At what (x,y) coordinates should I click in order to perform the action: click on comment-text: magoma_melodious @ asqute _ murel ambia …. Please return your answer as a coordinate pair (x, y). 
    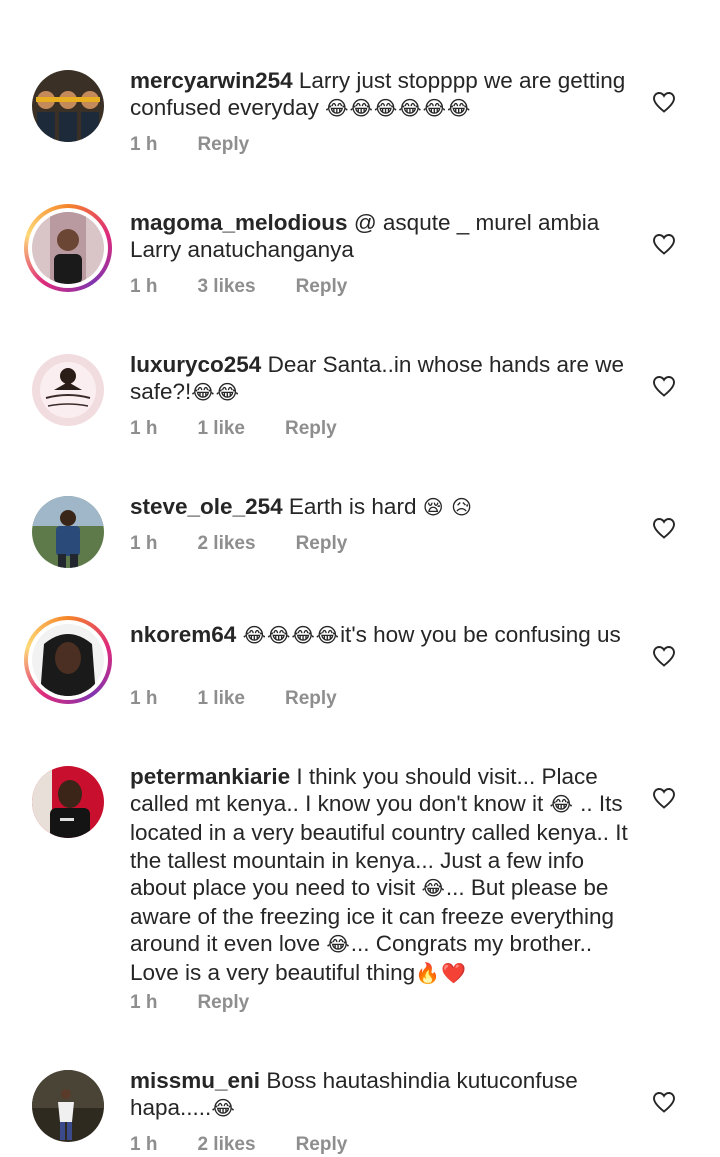
    Looking at the image, I should click on (380, 236).